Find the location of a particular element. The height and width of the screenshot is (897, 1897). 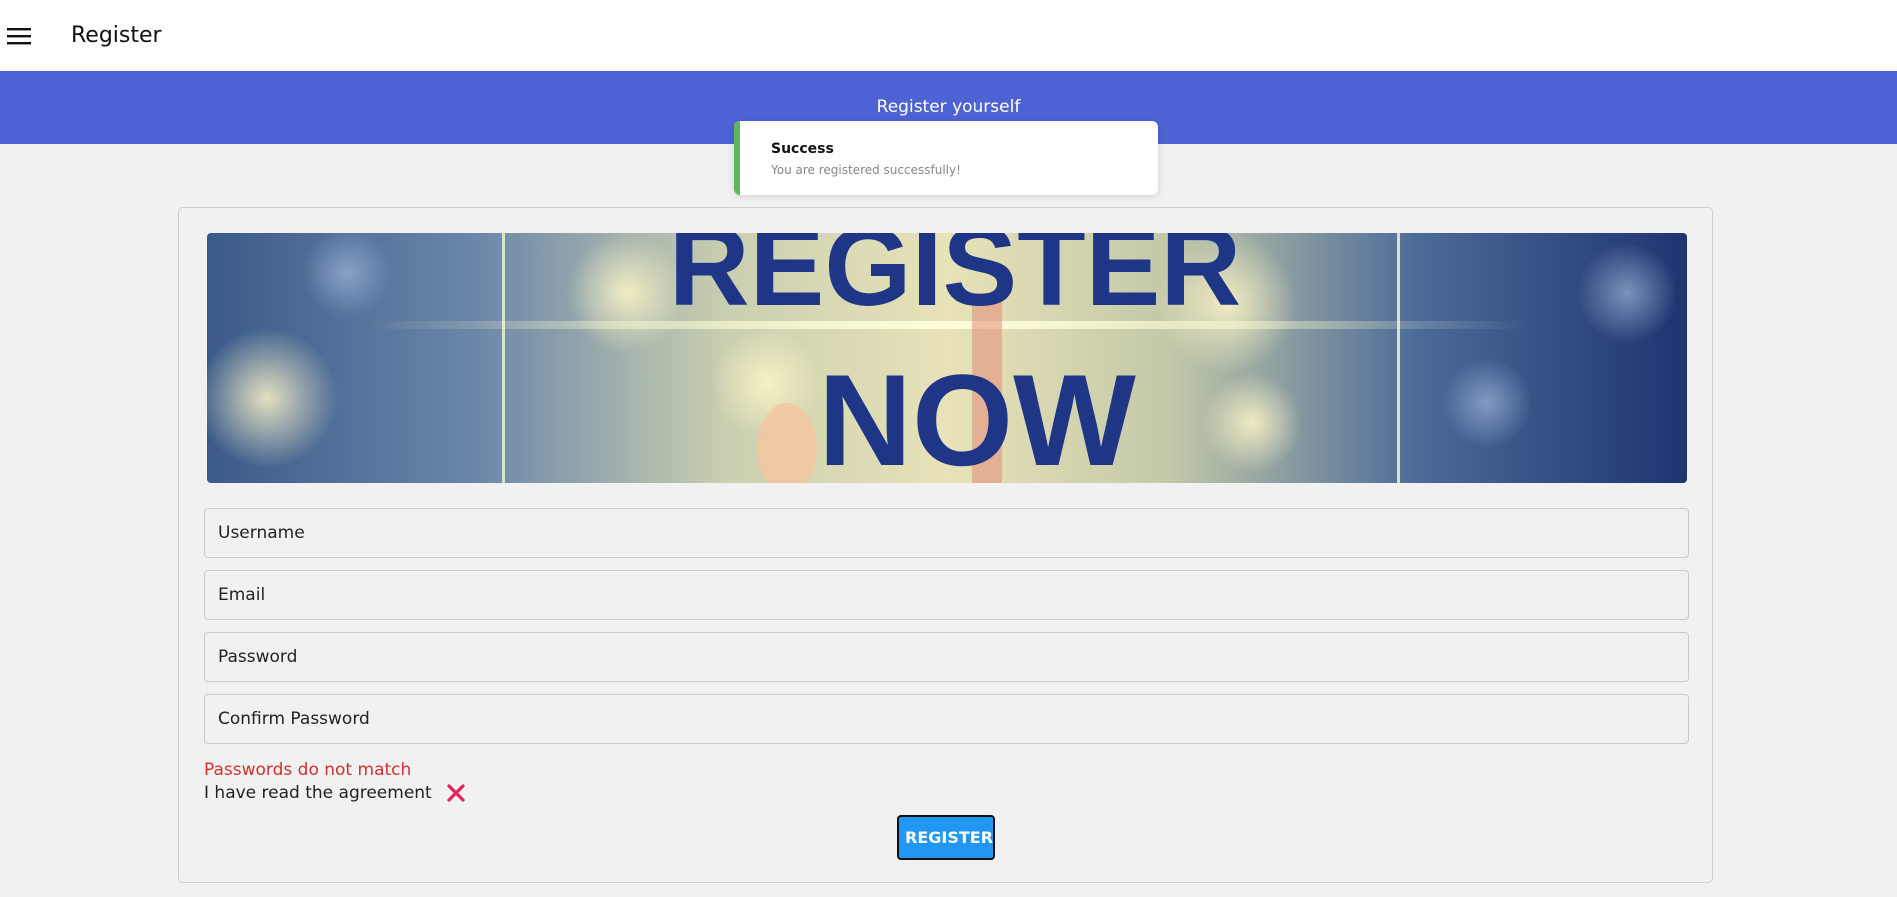

header-subtitle: Register yourself is located at coordinates (948, 107).